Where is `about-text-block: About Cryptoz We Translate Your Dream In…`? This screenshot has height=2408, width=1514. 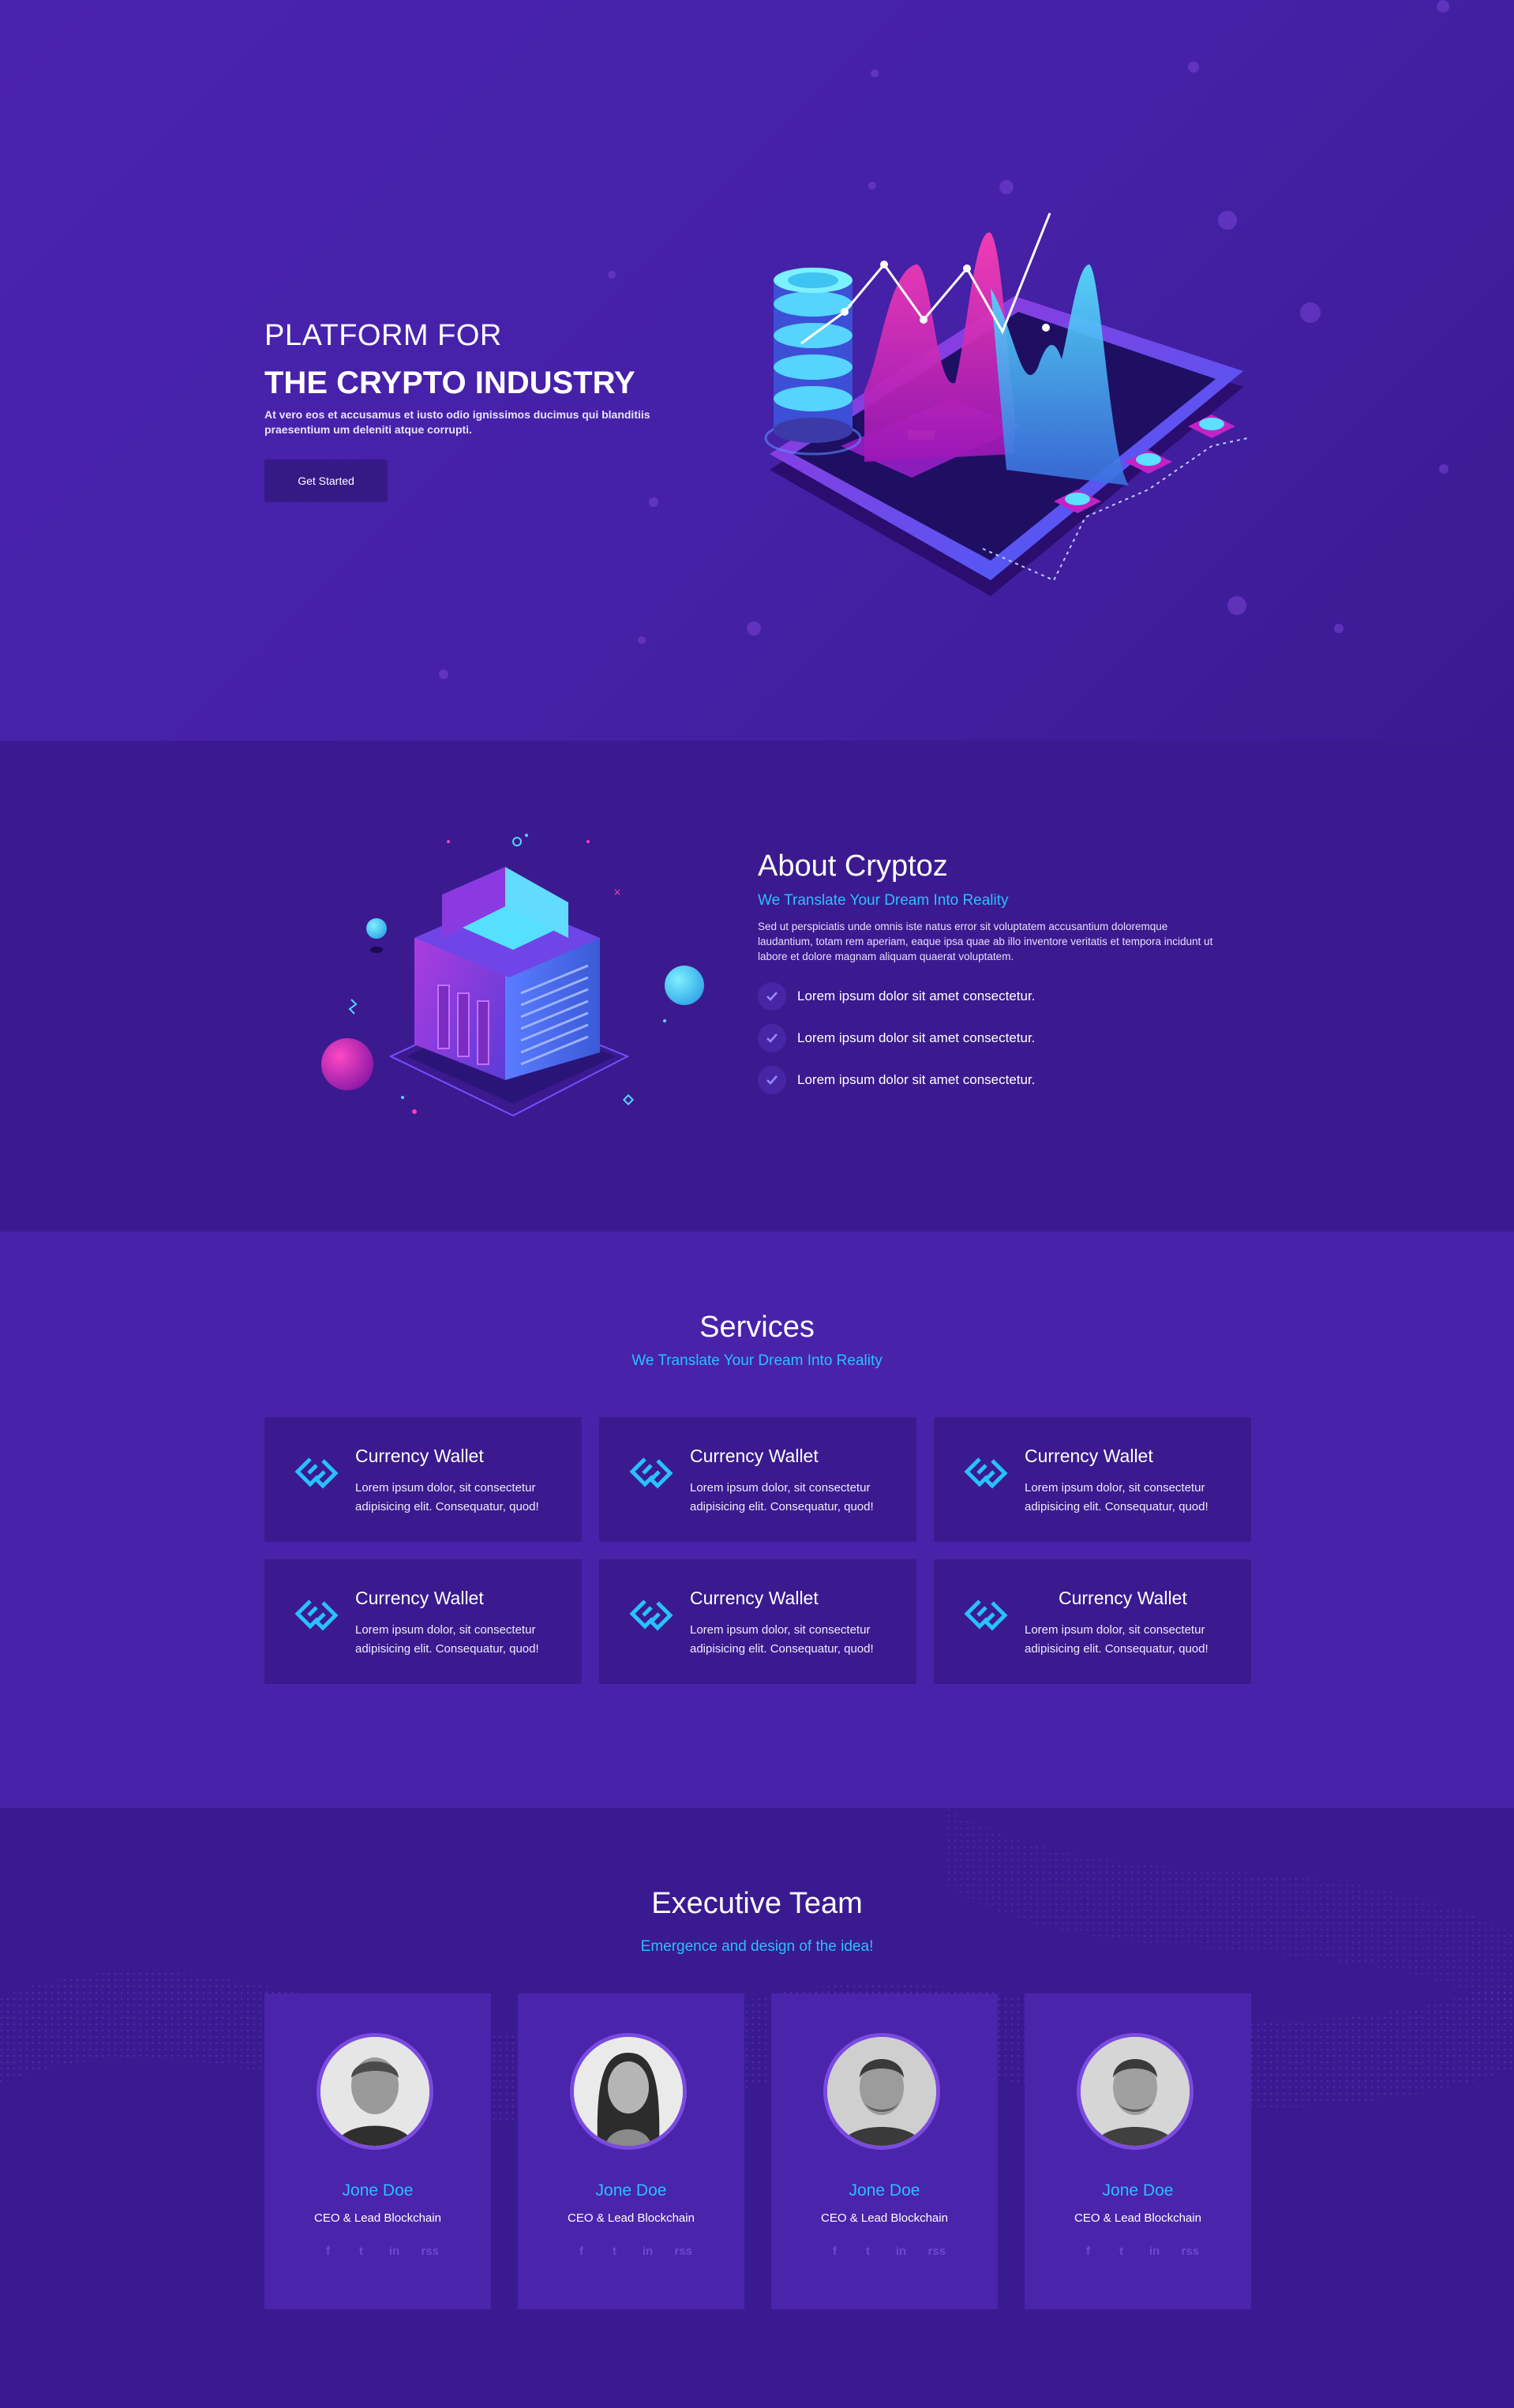
about-text-block: About Cryptoz We Translate Your Dream In… is located at coordinates (995, 974).